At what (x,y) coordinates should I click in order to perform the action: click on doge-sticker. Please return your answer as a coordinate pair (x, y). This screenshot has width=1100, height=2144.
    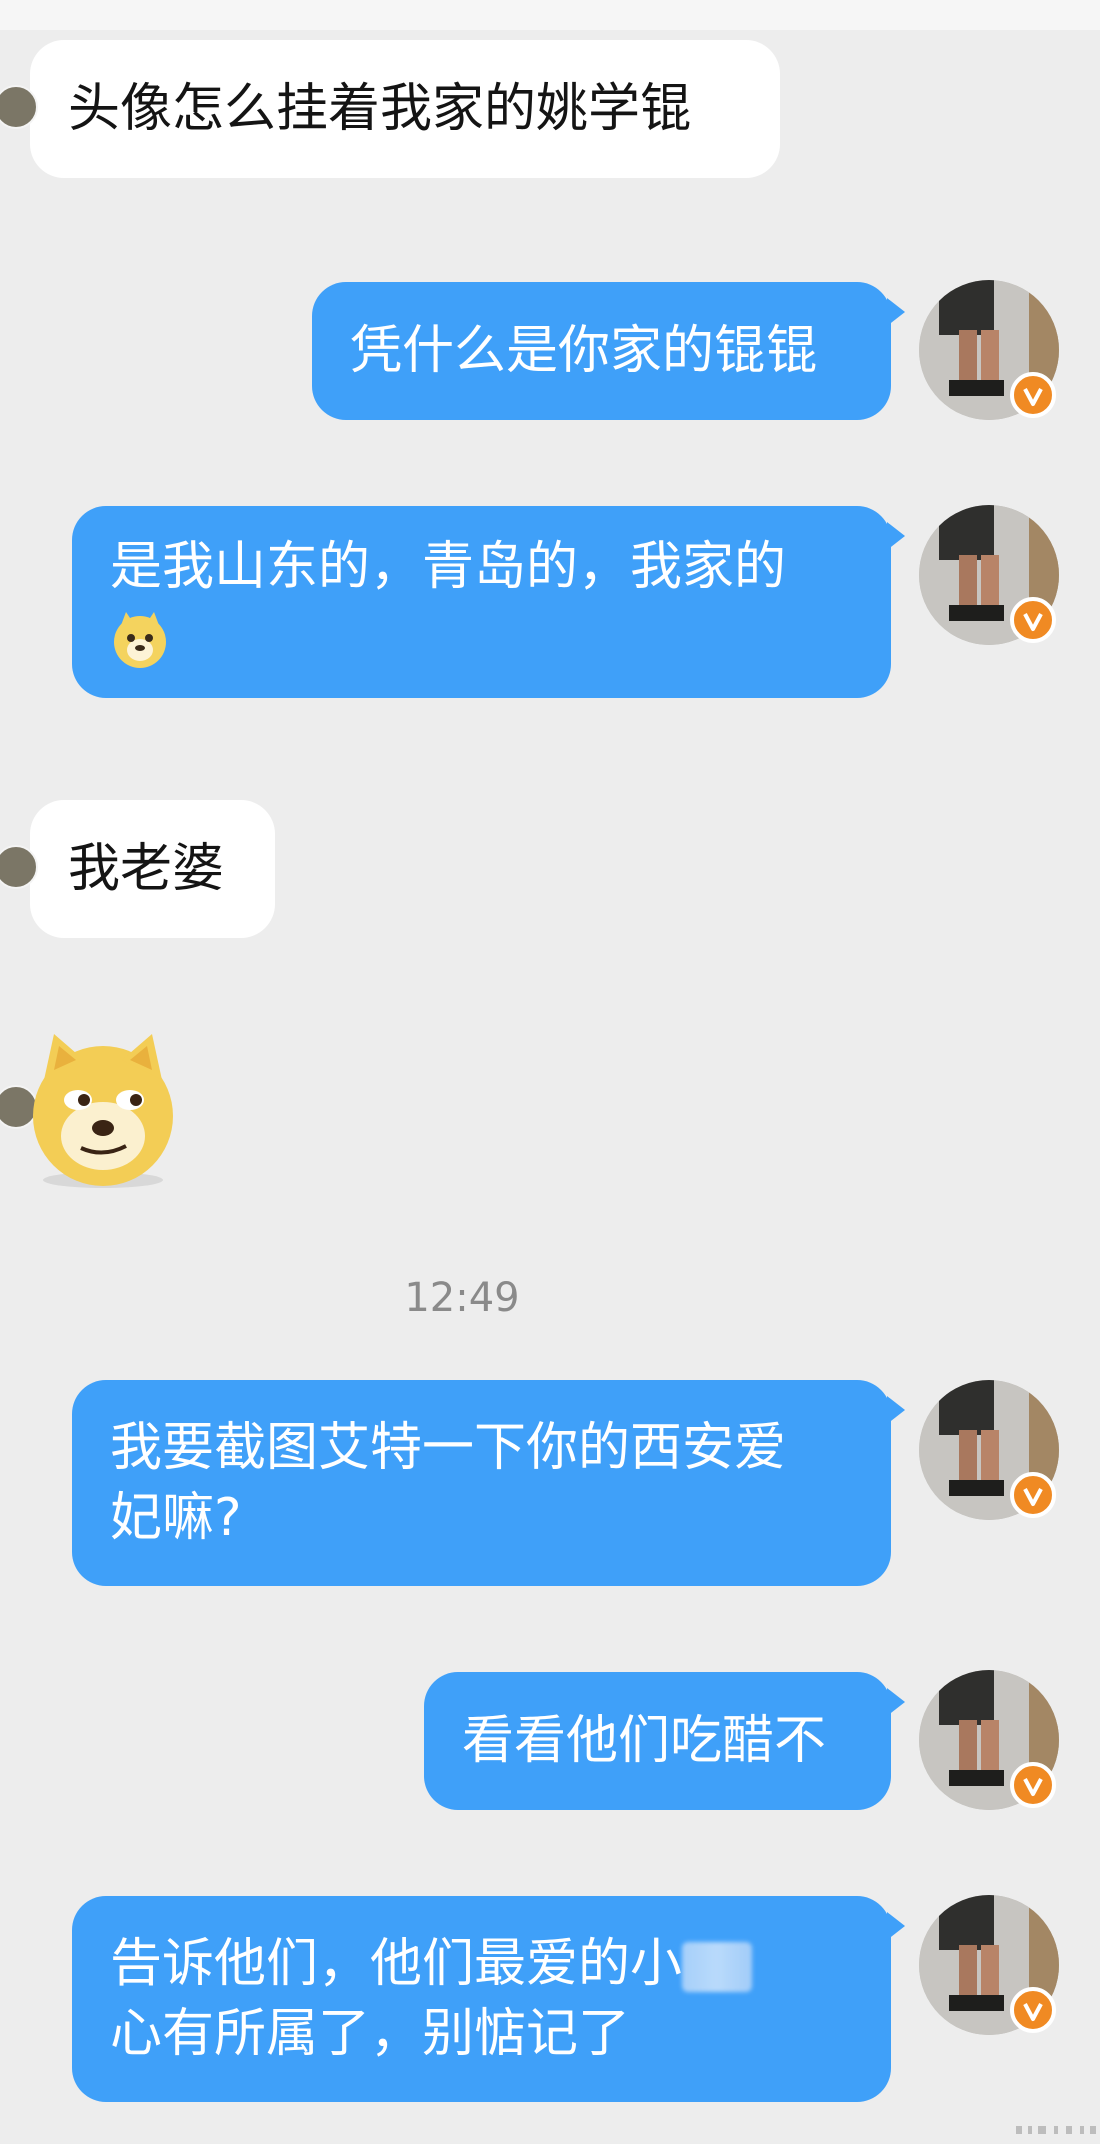
    Looking at the image, I should click on (103, 1110).